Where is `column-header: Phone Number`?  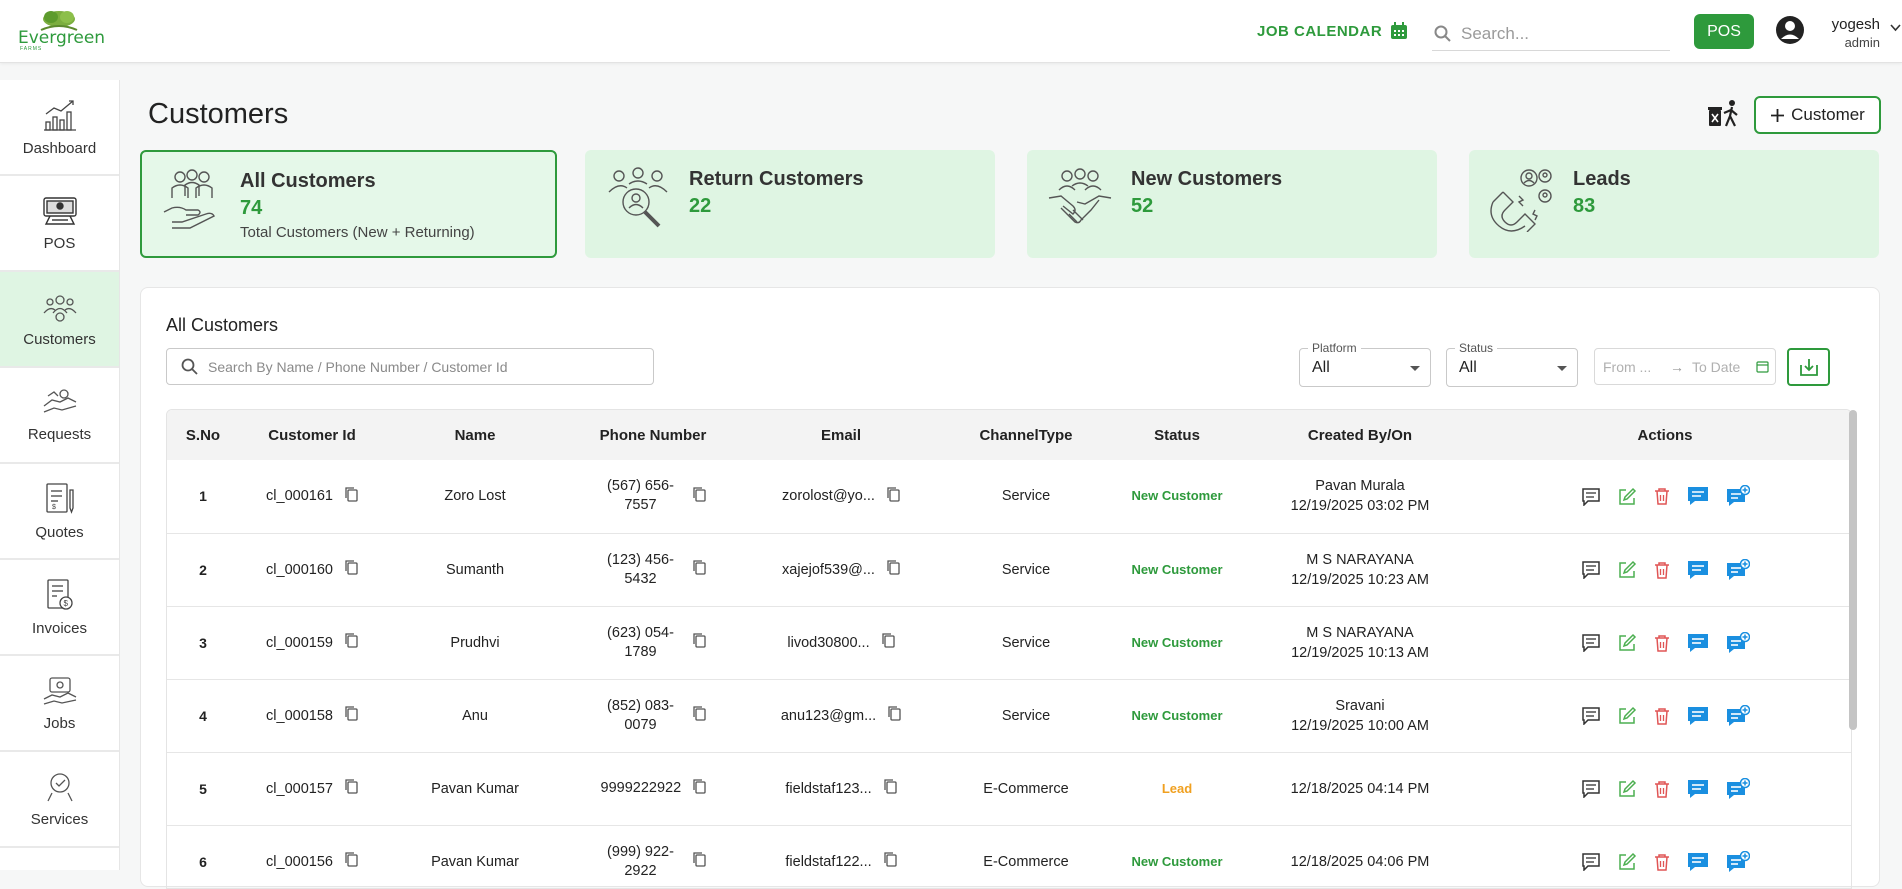
column-header: Phone Number is located at coordinates (653, 435).